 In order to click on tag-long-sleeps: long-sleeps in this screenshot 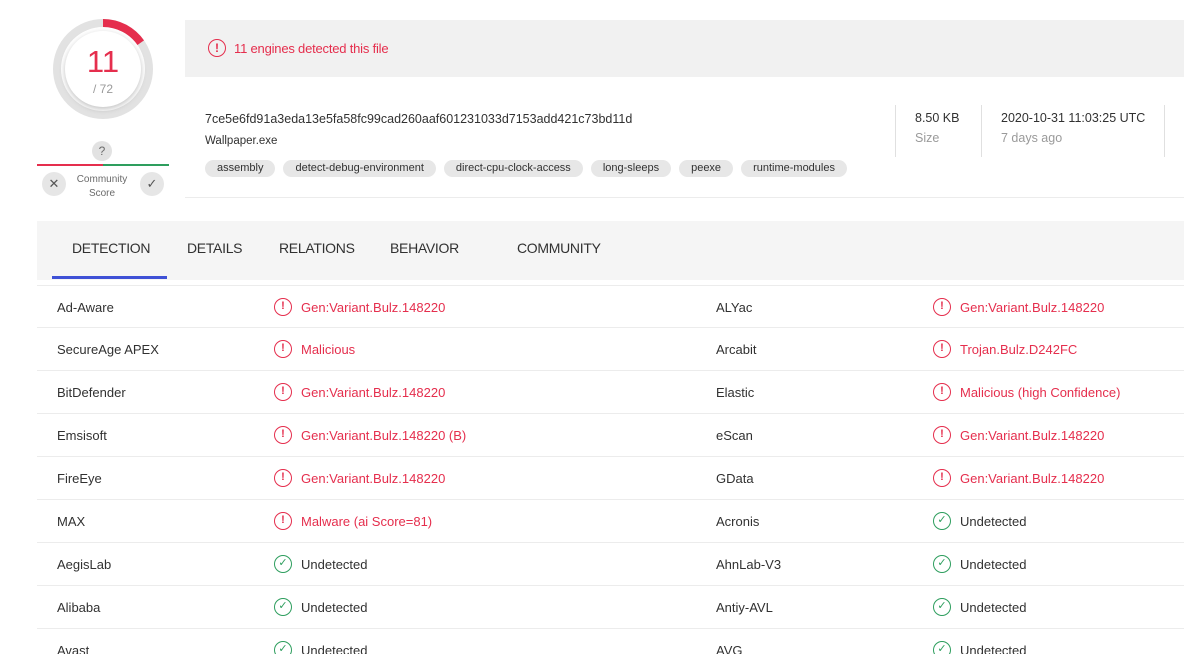, I will do `click(631, 168)`.